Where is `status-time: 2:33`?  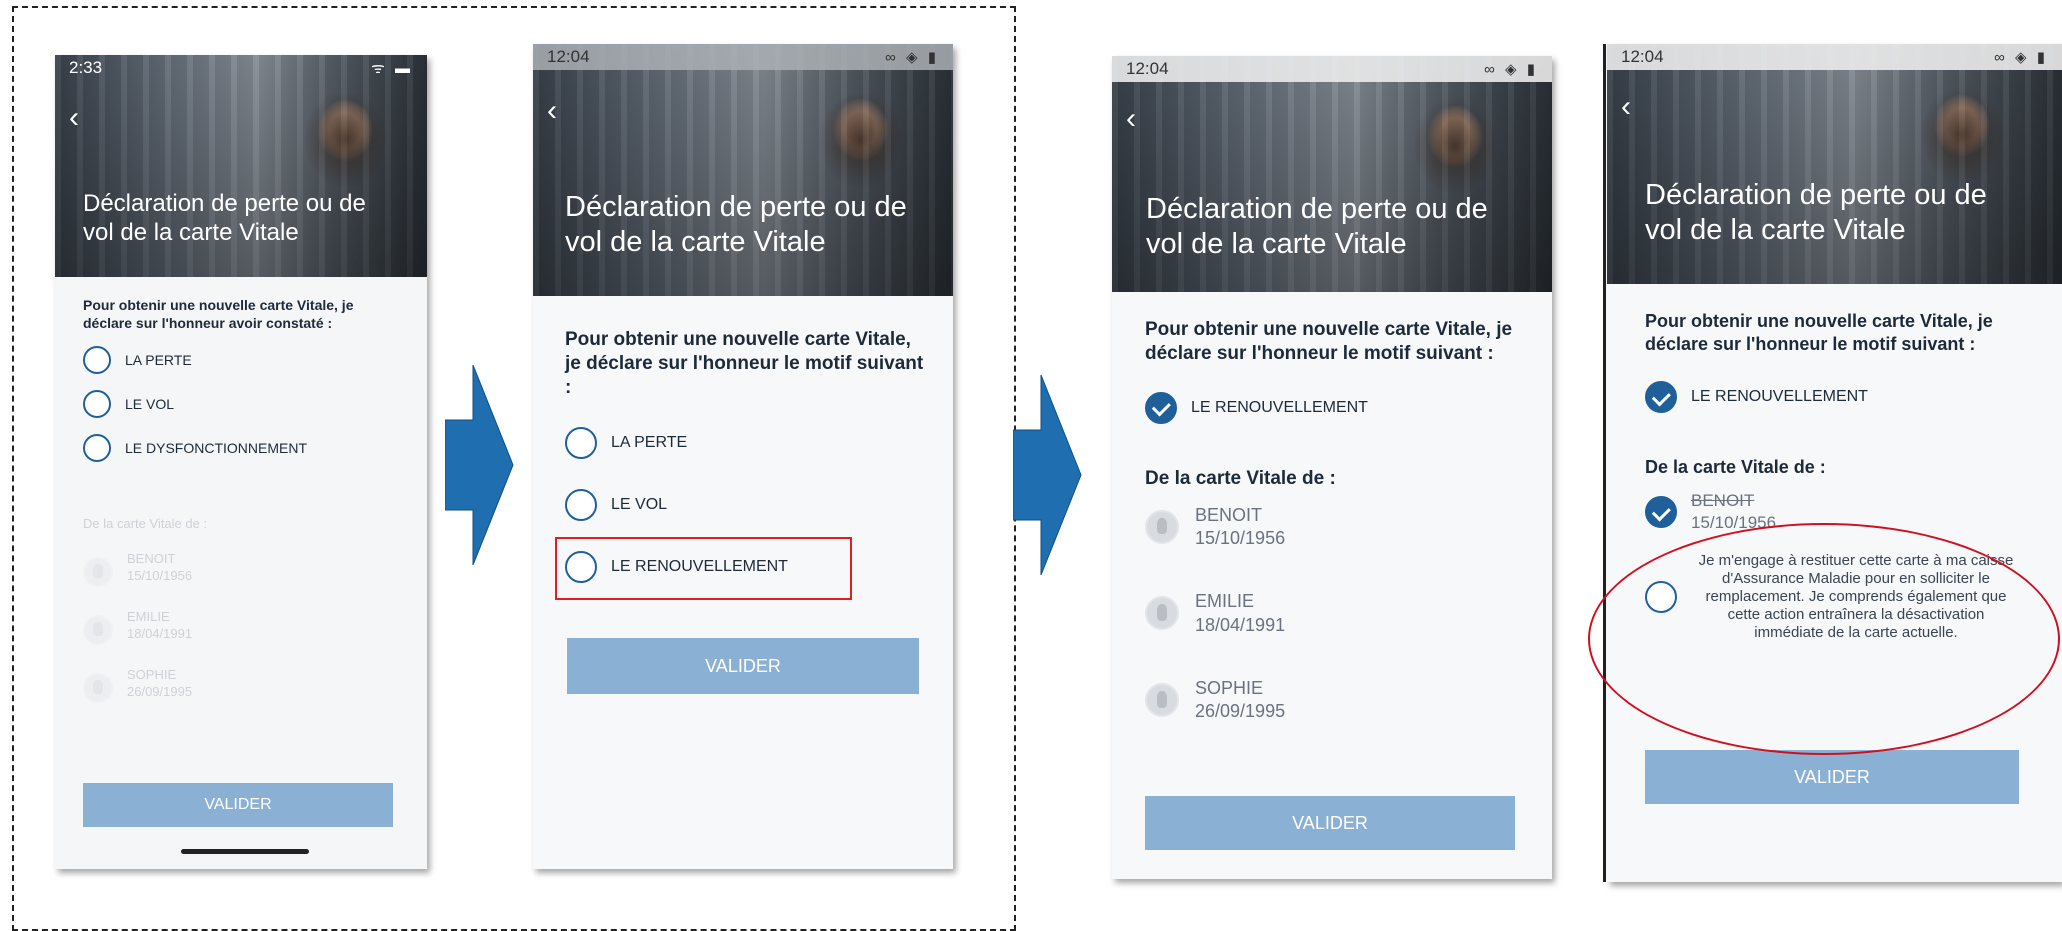 status-time: 2:33 is located at coordinates (86, 67).